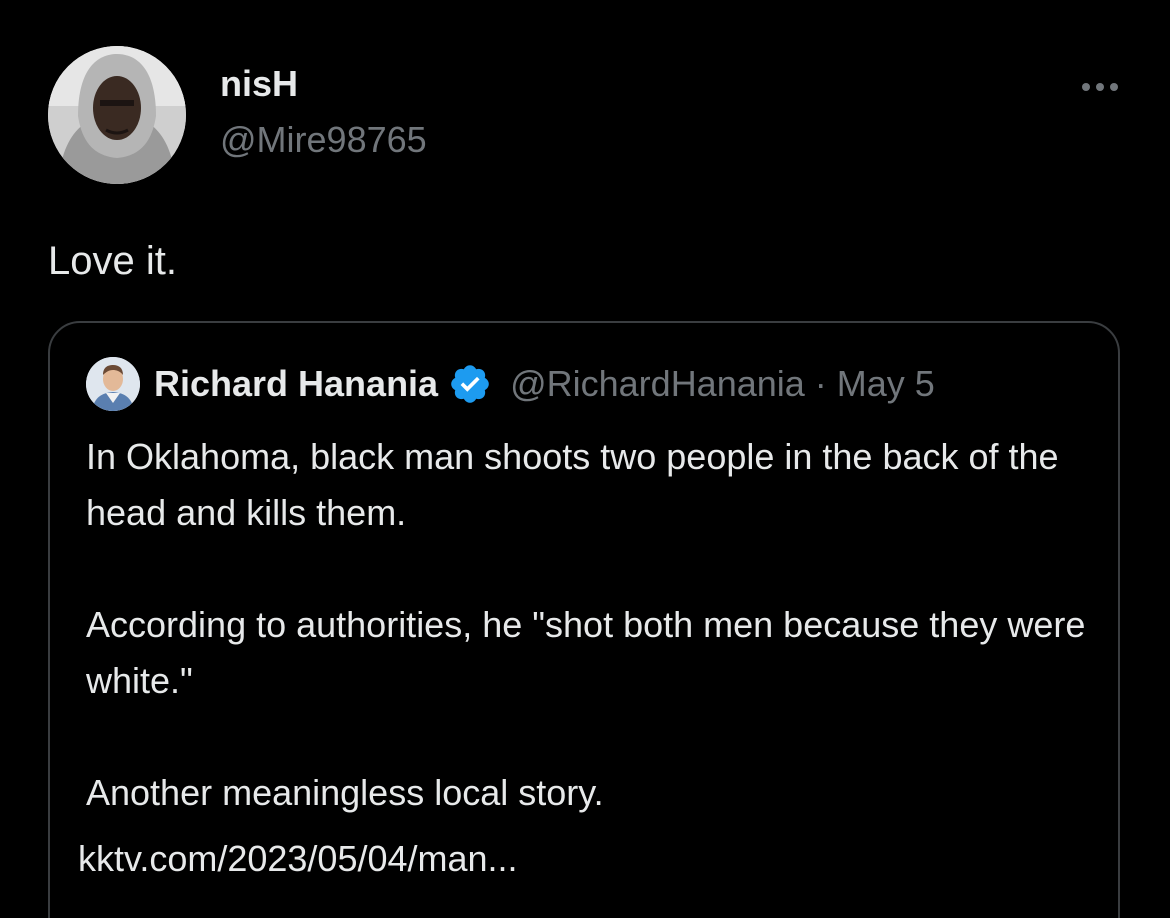  I want to click on more-horizontal-icon, so click(1086, 87).